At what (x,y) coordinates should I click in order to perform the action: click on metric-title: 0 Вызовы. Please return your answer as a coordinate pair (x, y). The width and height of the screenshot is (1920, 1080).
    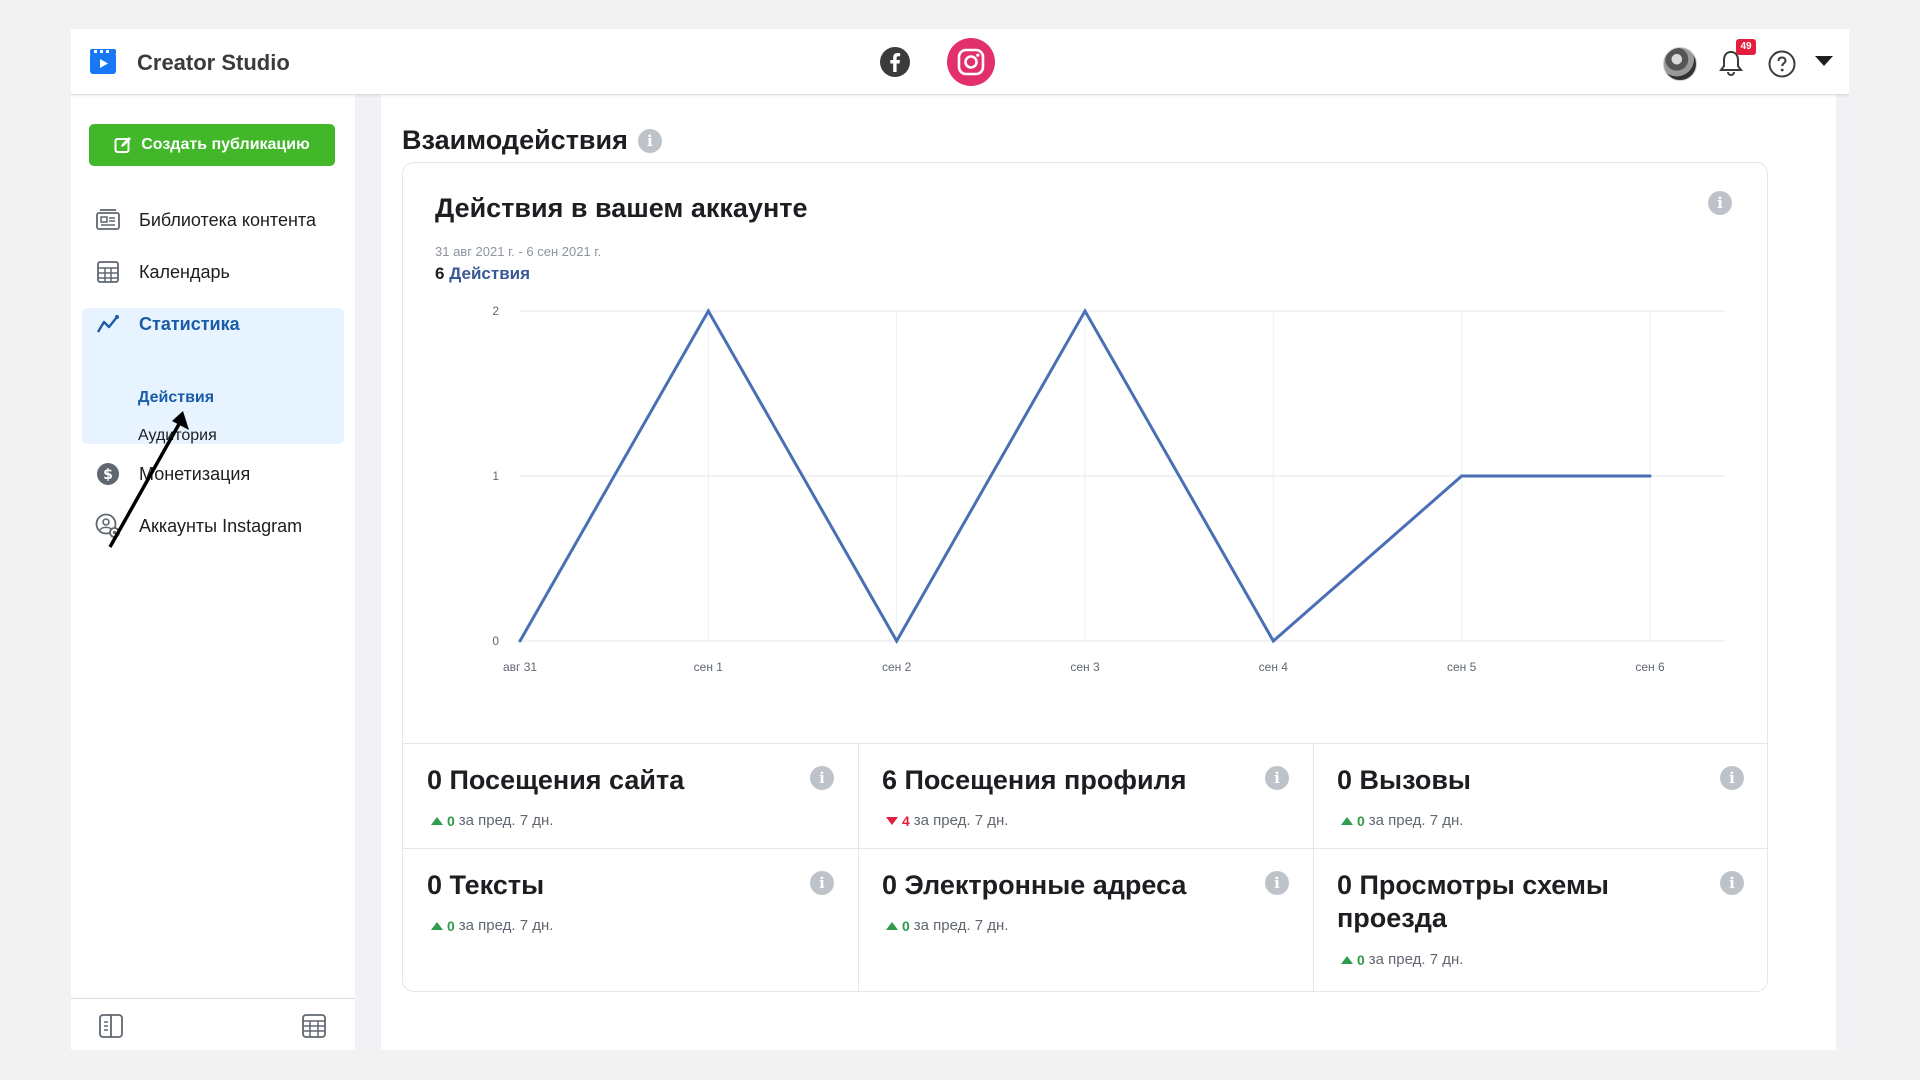
    Looking at the image, I should click on (1404, 780).